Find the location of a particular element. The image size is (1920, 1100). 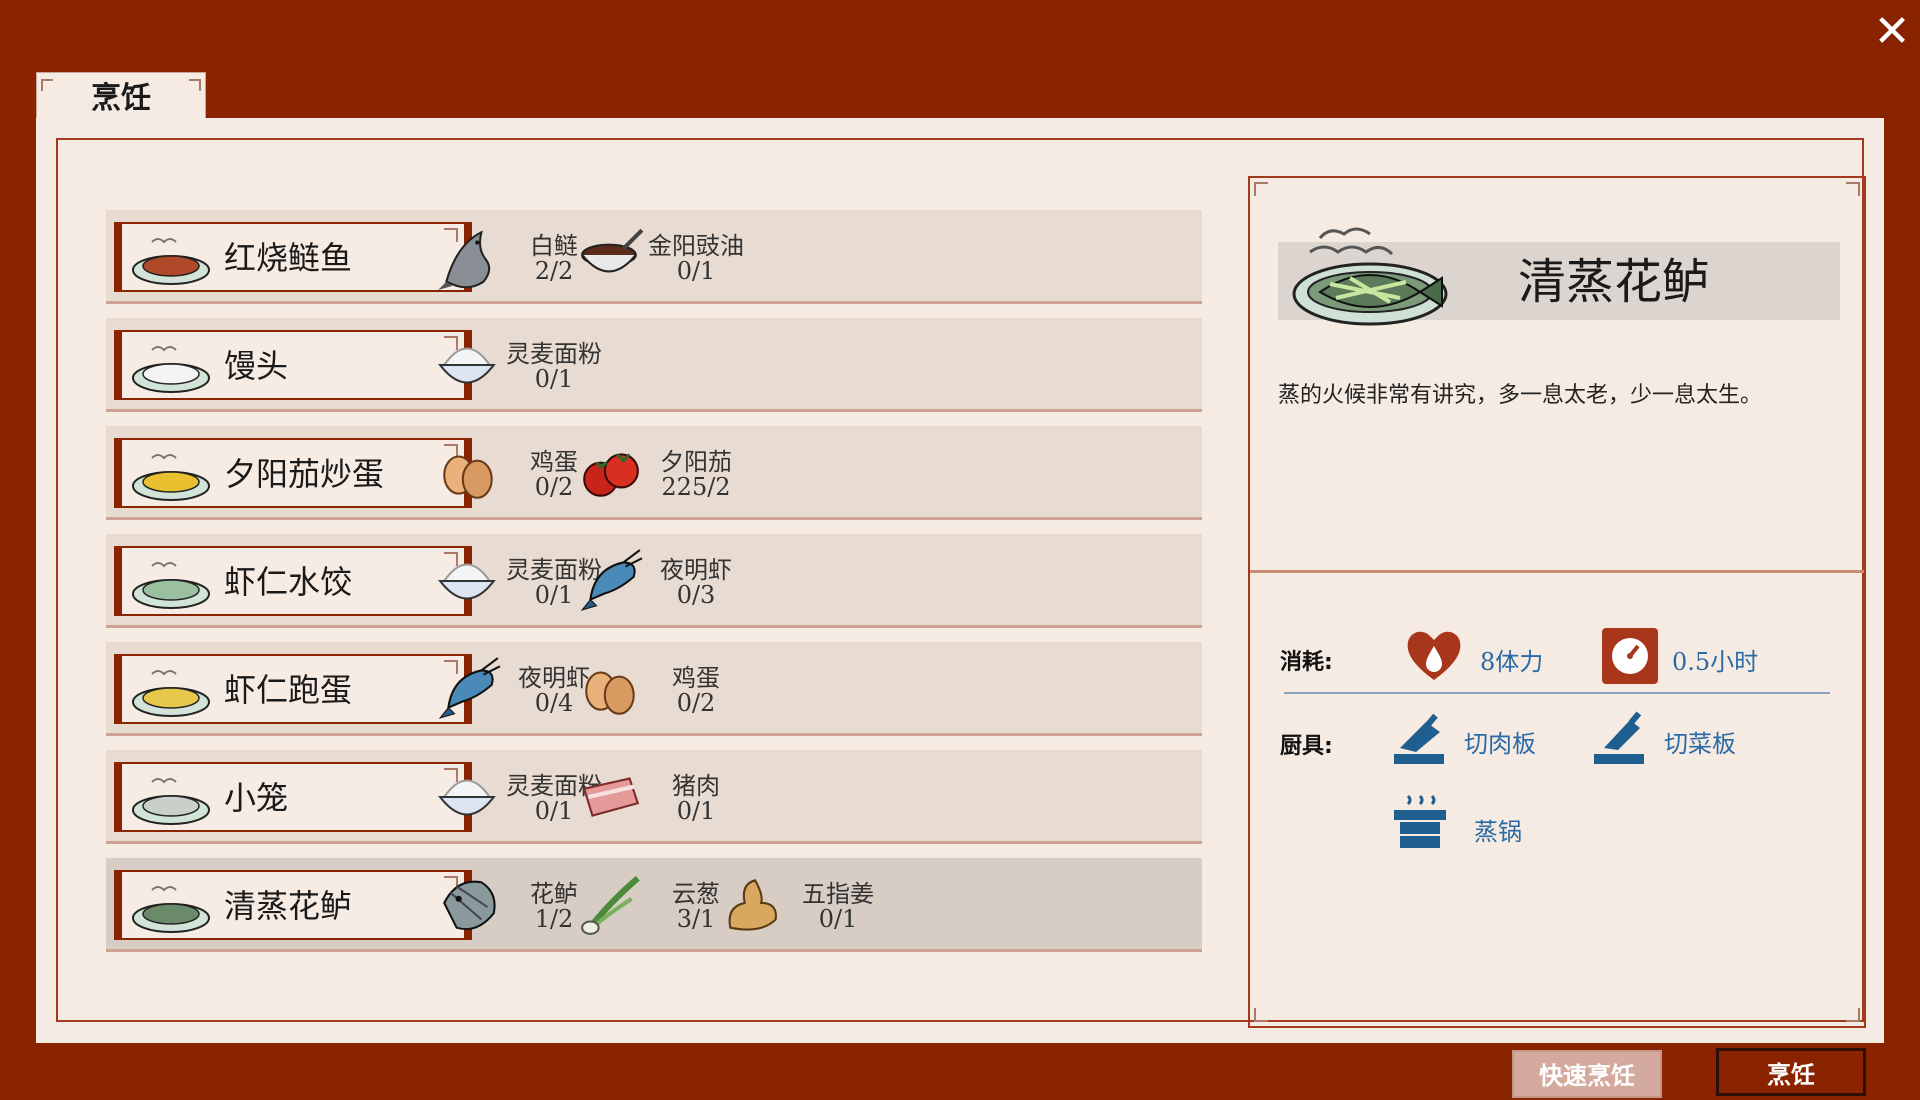

xiaolong-dish-icon is located at coordinates (171, 801).